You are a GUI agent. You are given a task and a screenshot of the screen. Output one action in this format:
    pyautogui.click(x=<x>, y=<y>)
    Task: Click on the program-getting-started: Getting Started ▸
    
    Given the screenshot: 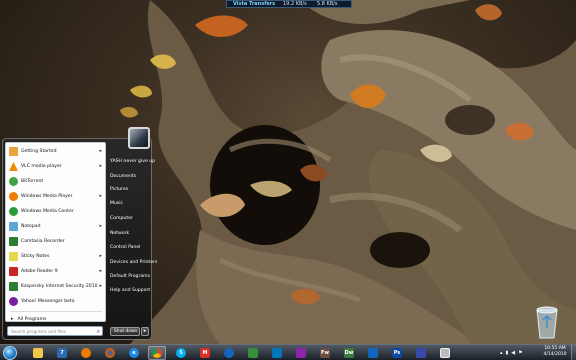 What is the action you would take?
    pyautogui.click(x=56, y=151)
    